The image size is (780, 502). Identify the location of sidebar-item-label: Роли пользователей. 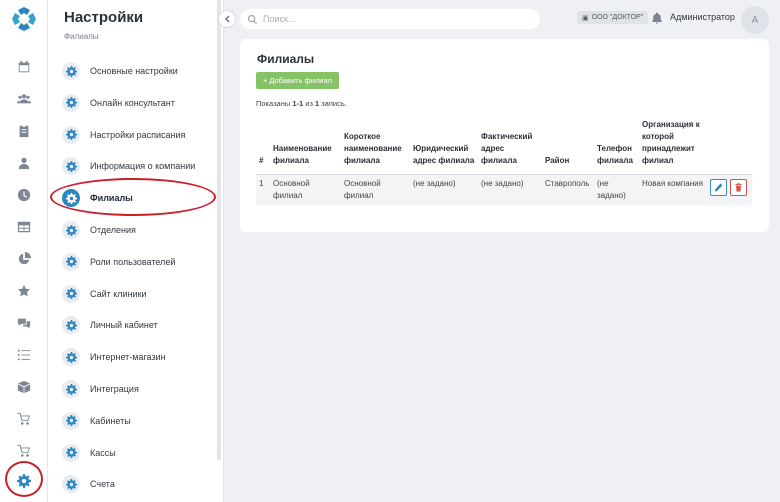
(133, 261).